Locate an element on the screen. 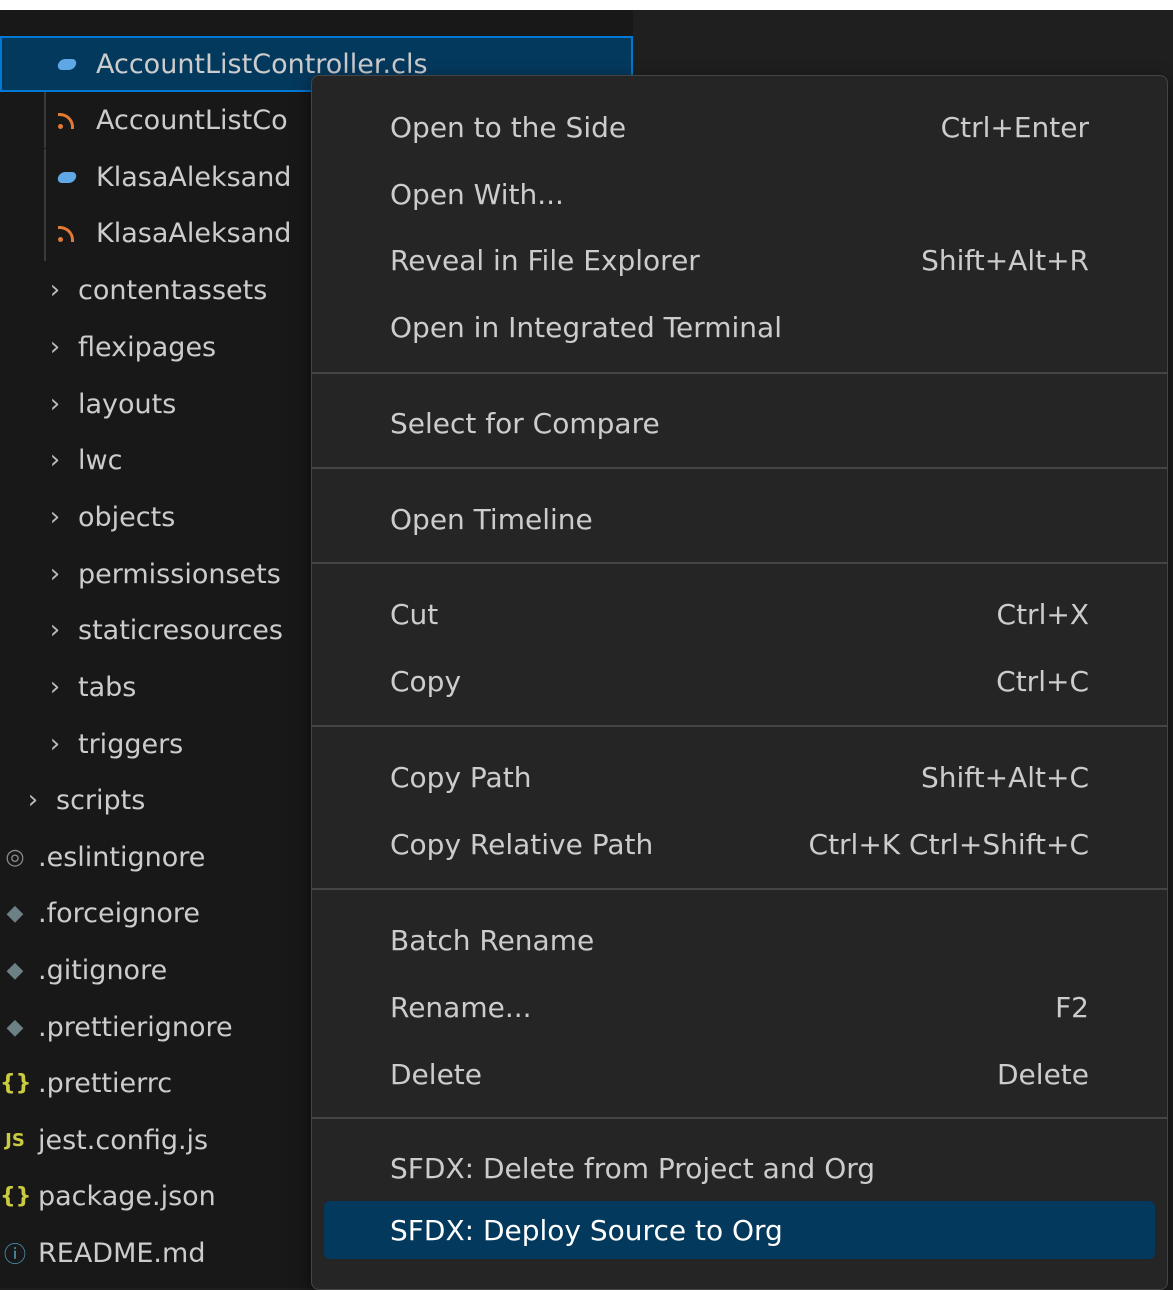 The width and height of the screenshot is (1173, 1290). folder-label: flexipages is located at coordinates (147, 347).